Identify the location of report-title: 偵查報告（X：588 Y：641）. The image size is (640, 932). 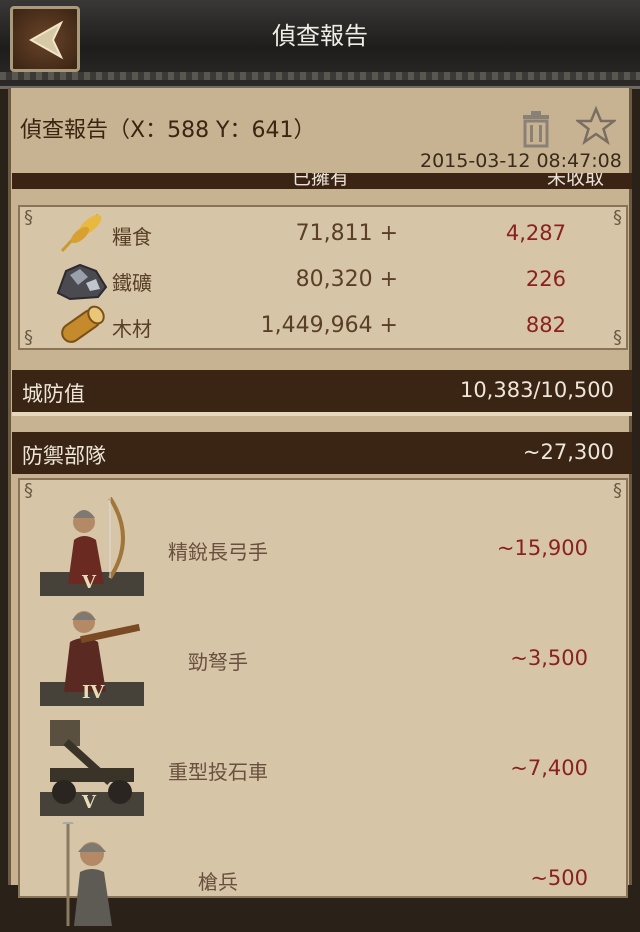
(168, 130).